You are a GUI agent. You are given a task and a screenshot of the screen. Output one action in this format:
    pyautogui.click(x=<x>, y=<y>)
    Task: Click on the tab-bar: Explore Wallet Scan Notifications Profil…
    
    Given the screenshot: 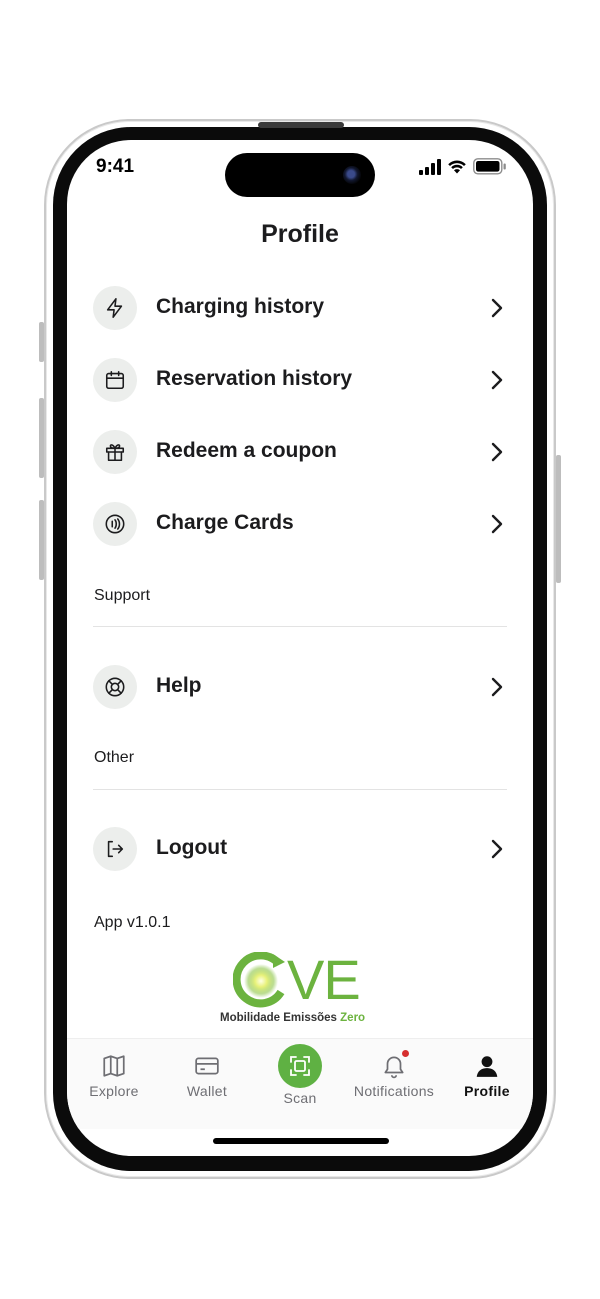 What is the action you would take?
    pyautogui.click(x=300, y=1083)
    